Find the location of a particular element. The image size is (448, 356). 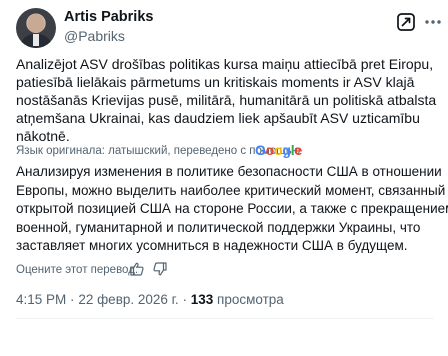

divider is located at coordinates (225, 318).